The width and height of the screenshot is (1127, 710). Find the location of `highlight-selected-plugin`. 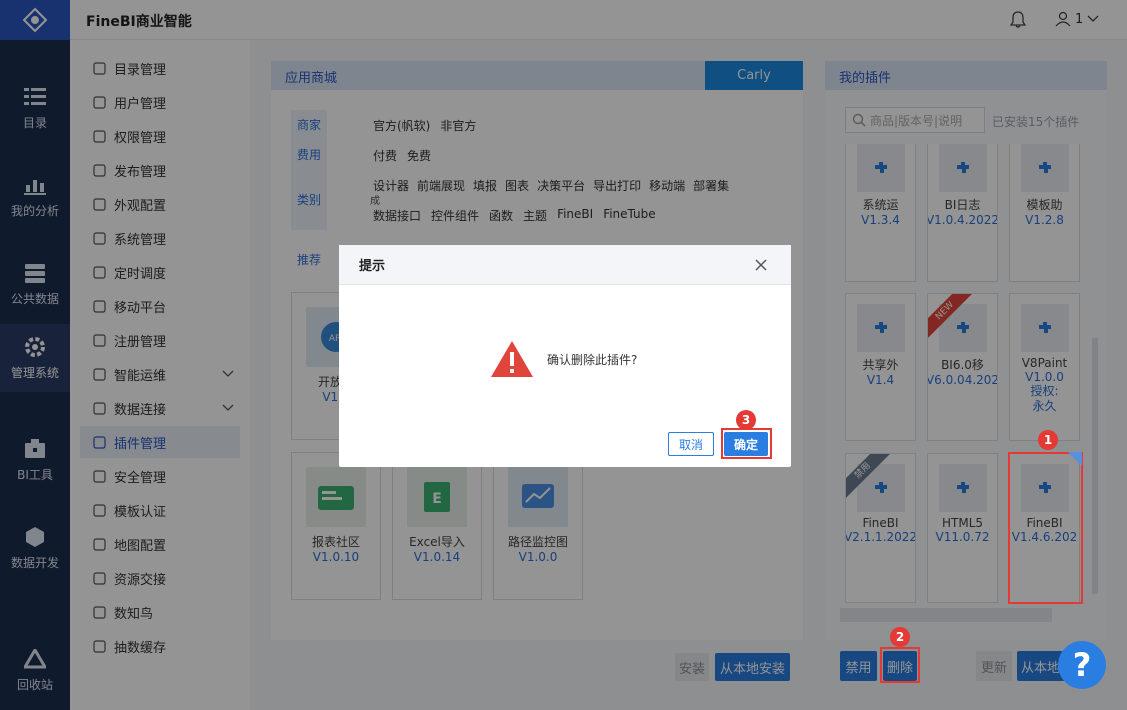

highlight-selected-plugin is located at coordinates (1045, 528).